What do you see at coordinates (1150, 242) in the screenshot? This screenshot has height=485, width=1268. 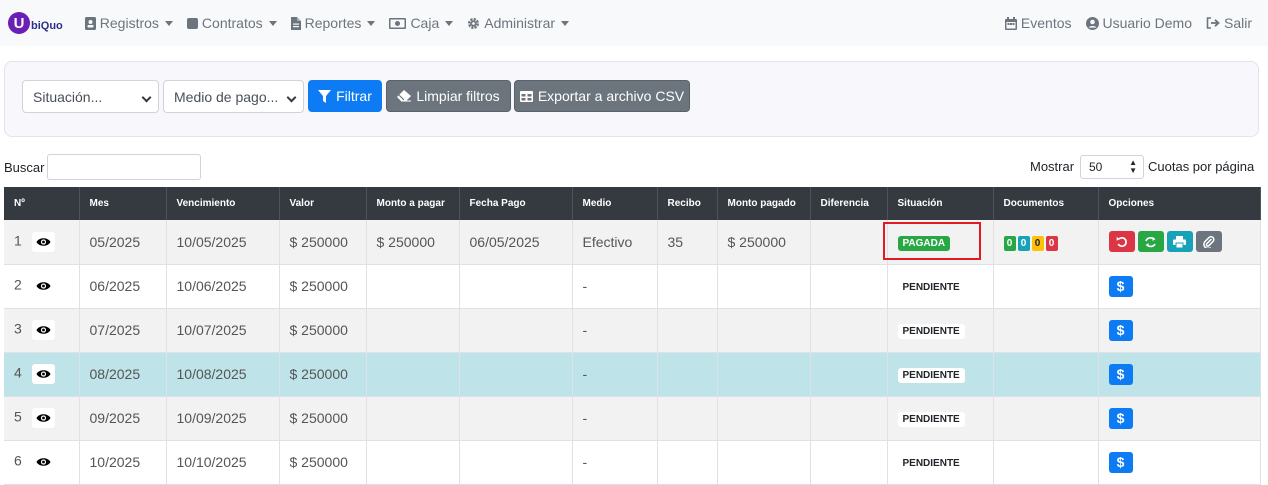 I see `sync-button` at bounding box center [1150, 242].